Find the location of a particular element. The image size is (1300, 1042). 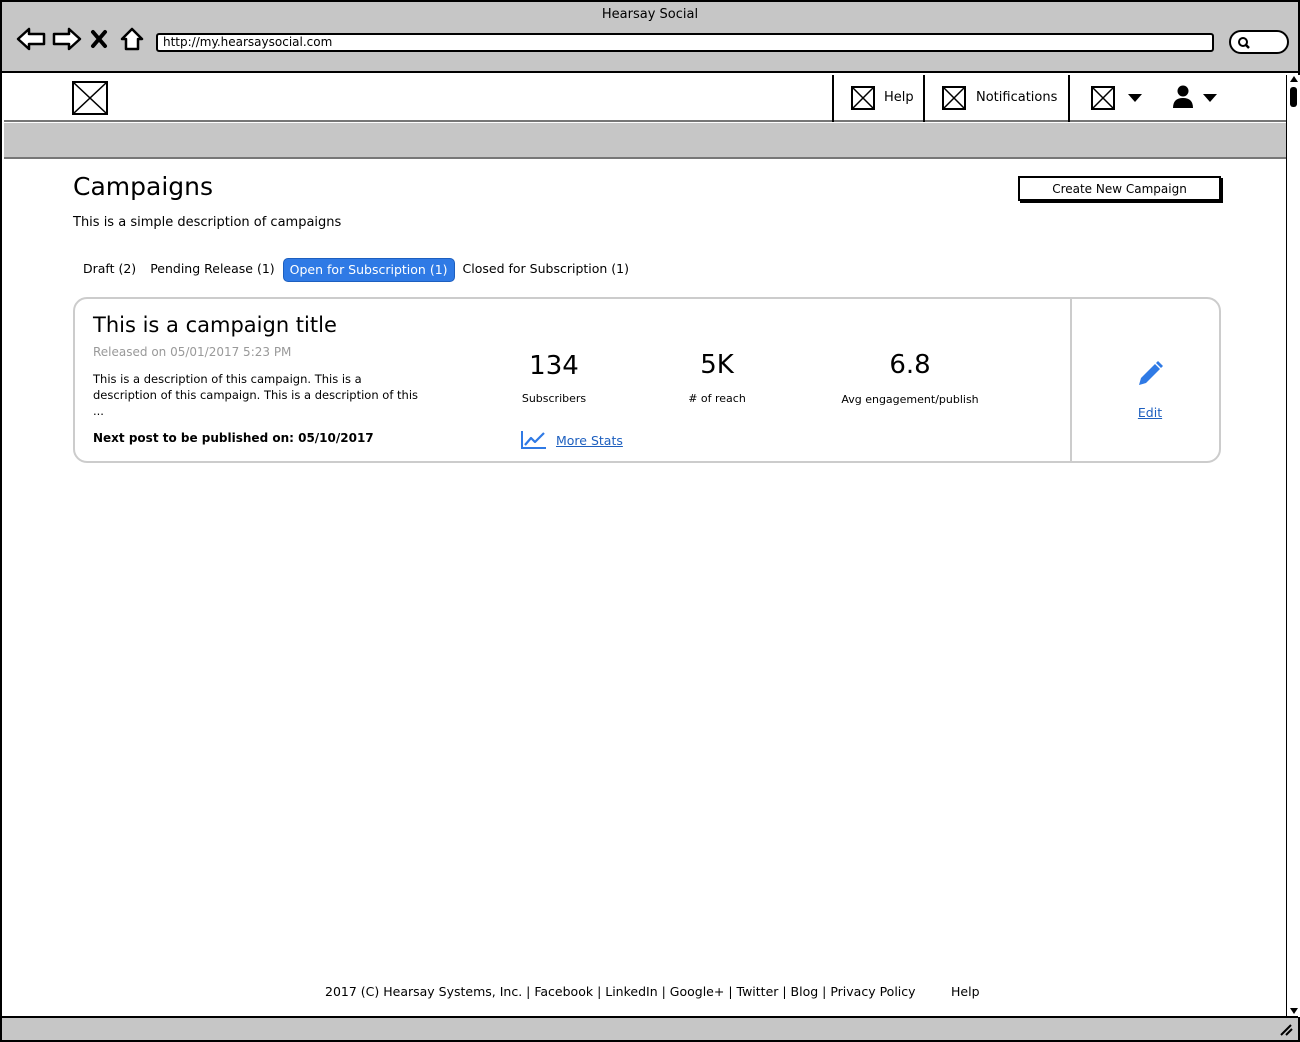

pencil-icon is located at coordinates (1150, 374).